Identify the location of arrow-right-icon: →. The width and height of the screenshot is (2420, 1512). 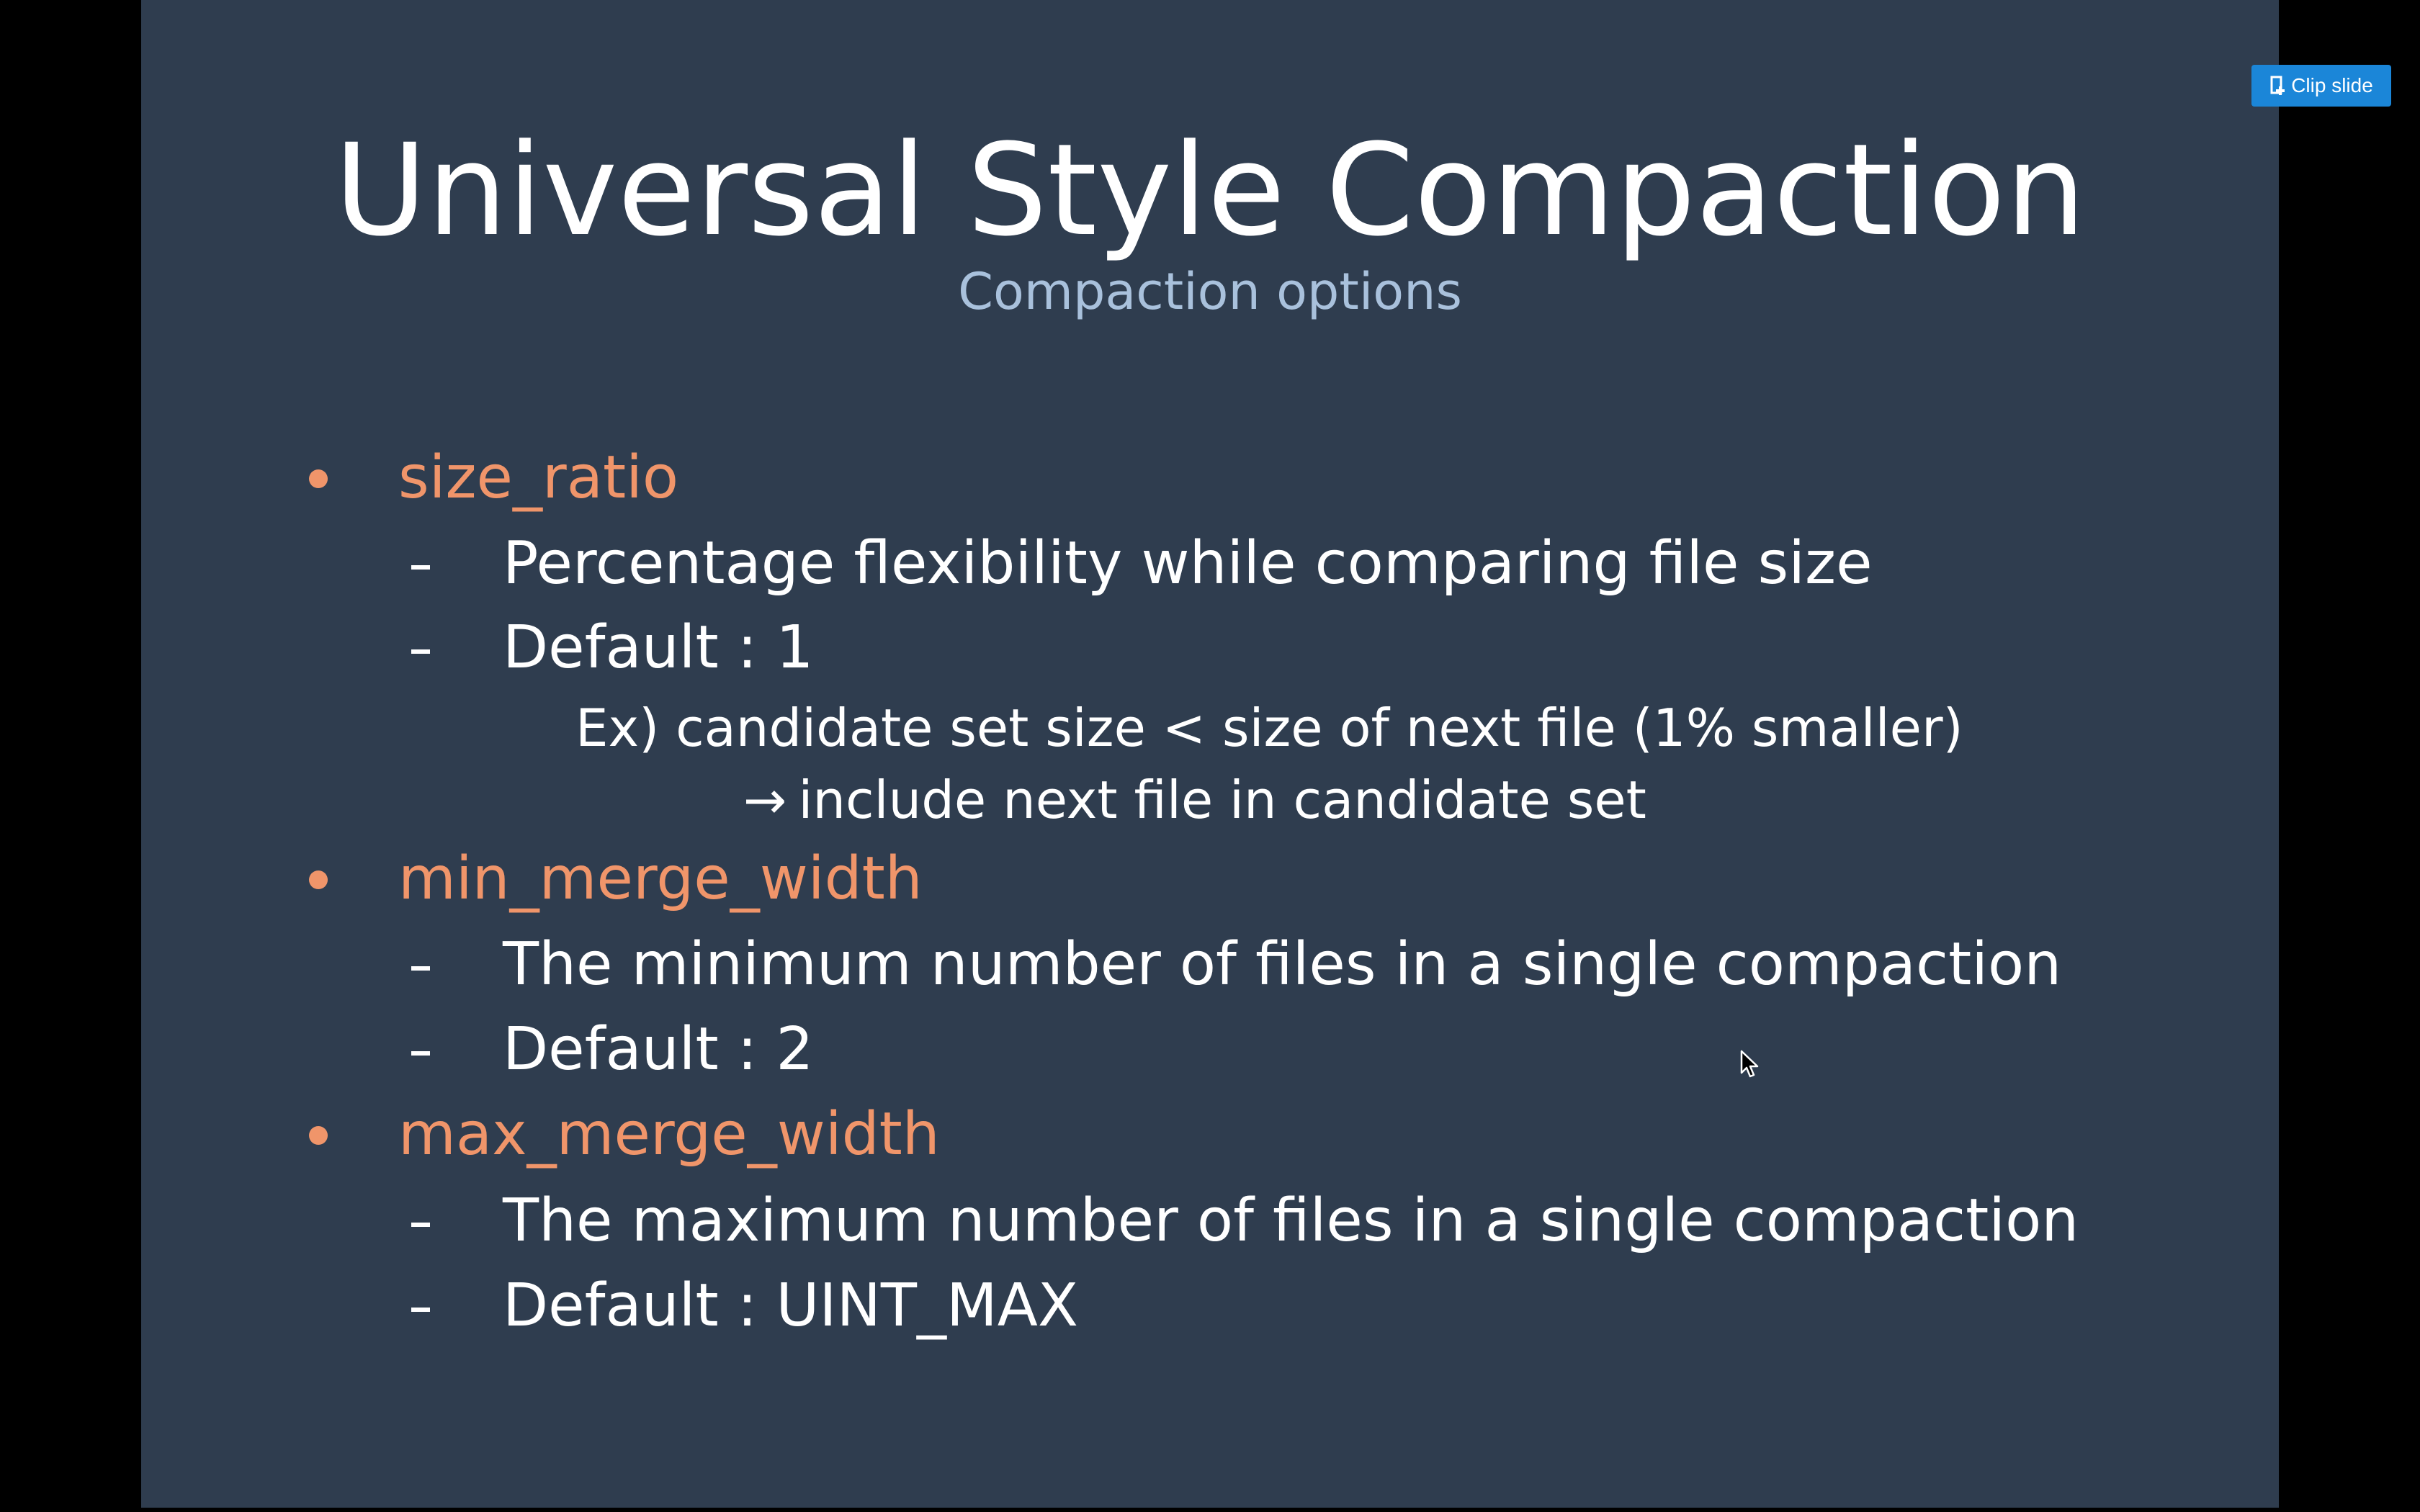
(765, 800).